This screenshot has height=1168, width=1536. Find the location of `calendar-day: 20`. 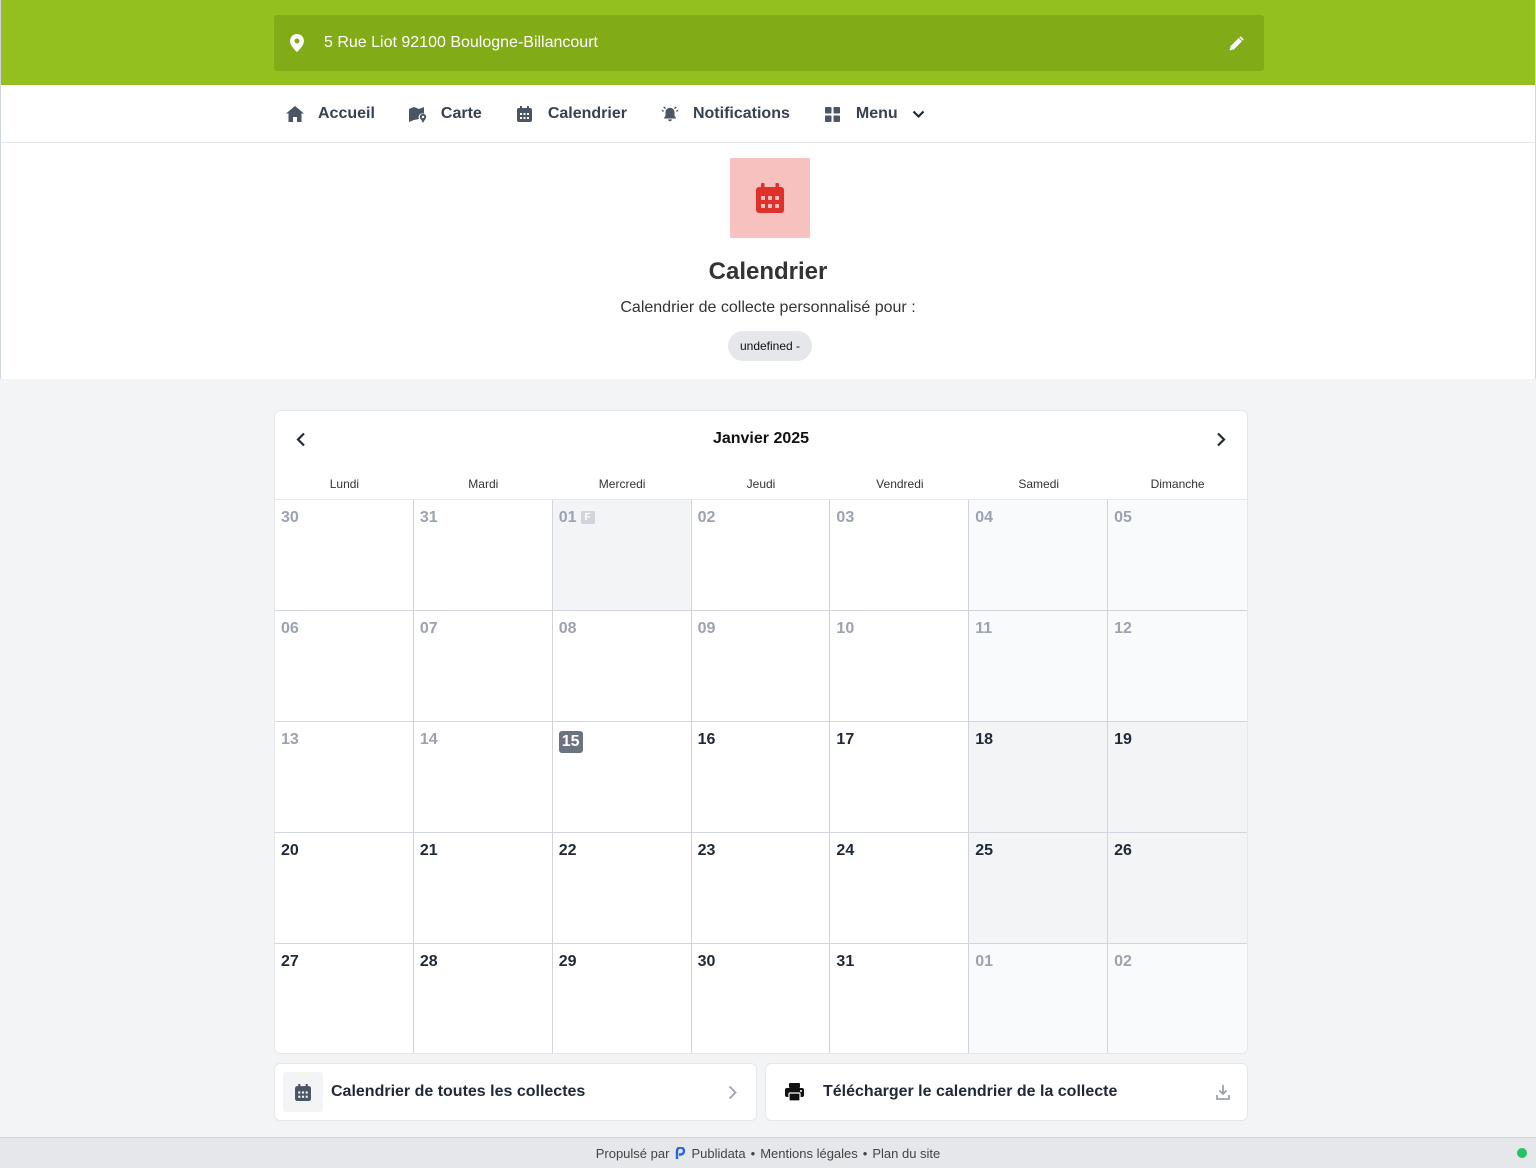

calendar-day: 20 is located at coordinates (344, 888).